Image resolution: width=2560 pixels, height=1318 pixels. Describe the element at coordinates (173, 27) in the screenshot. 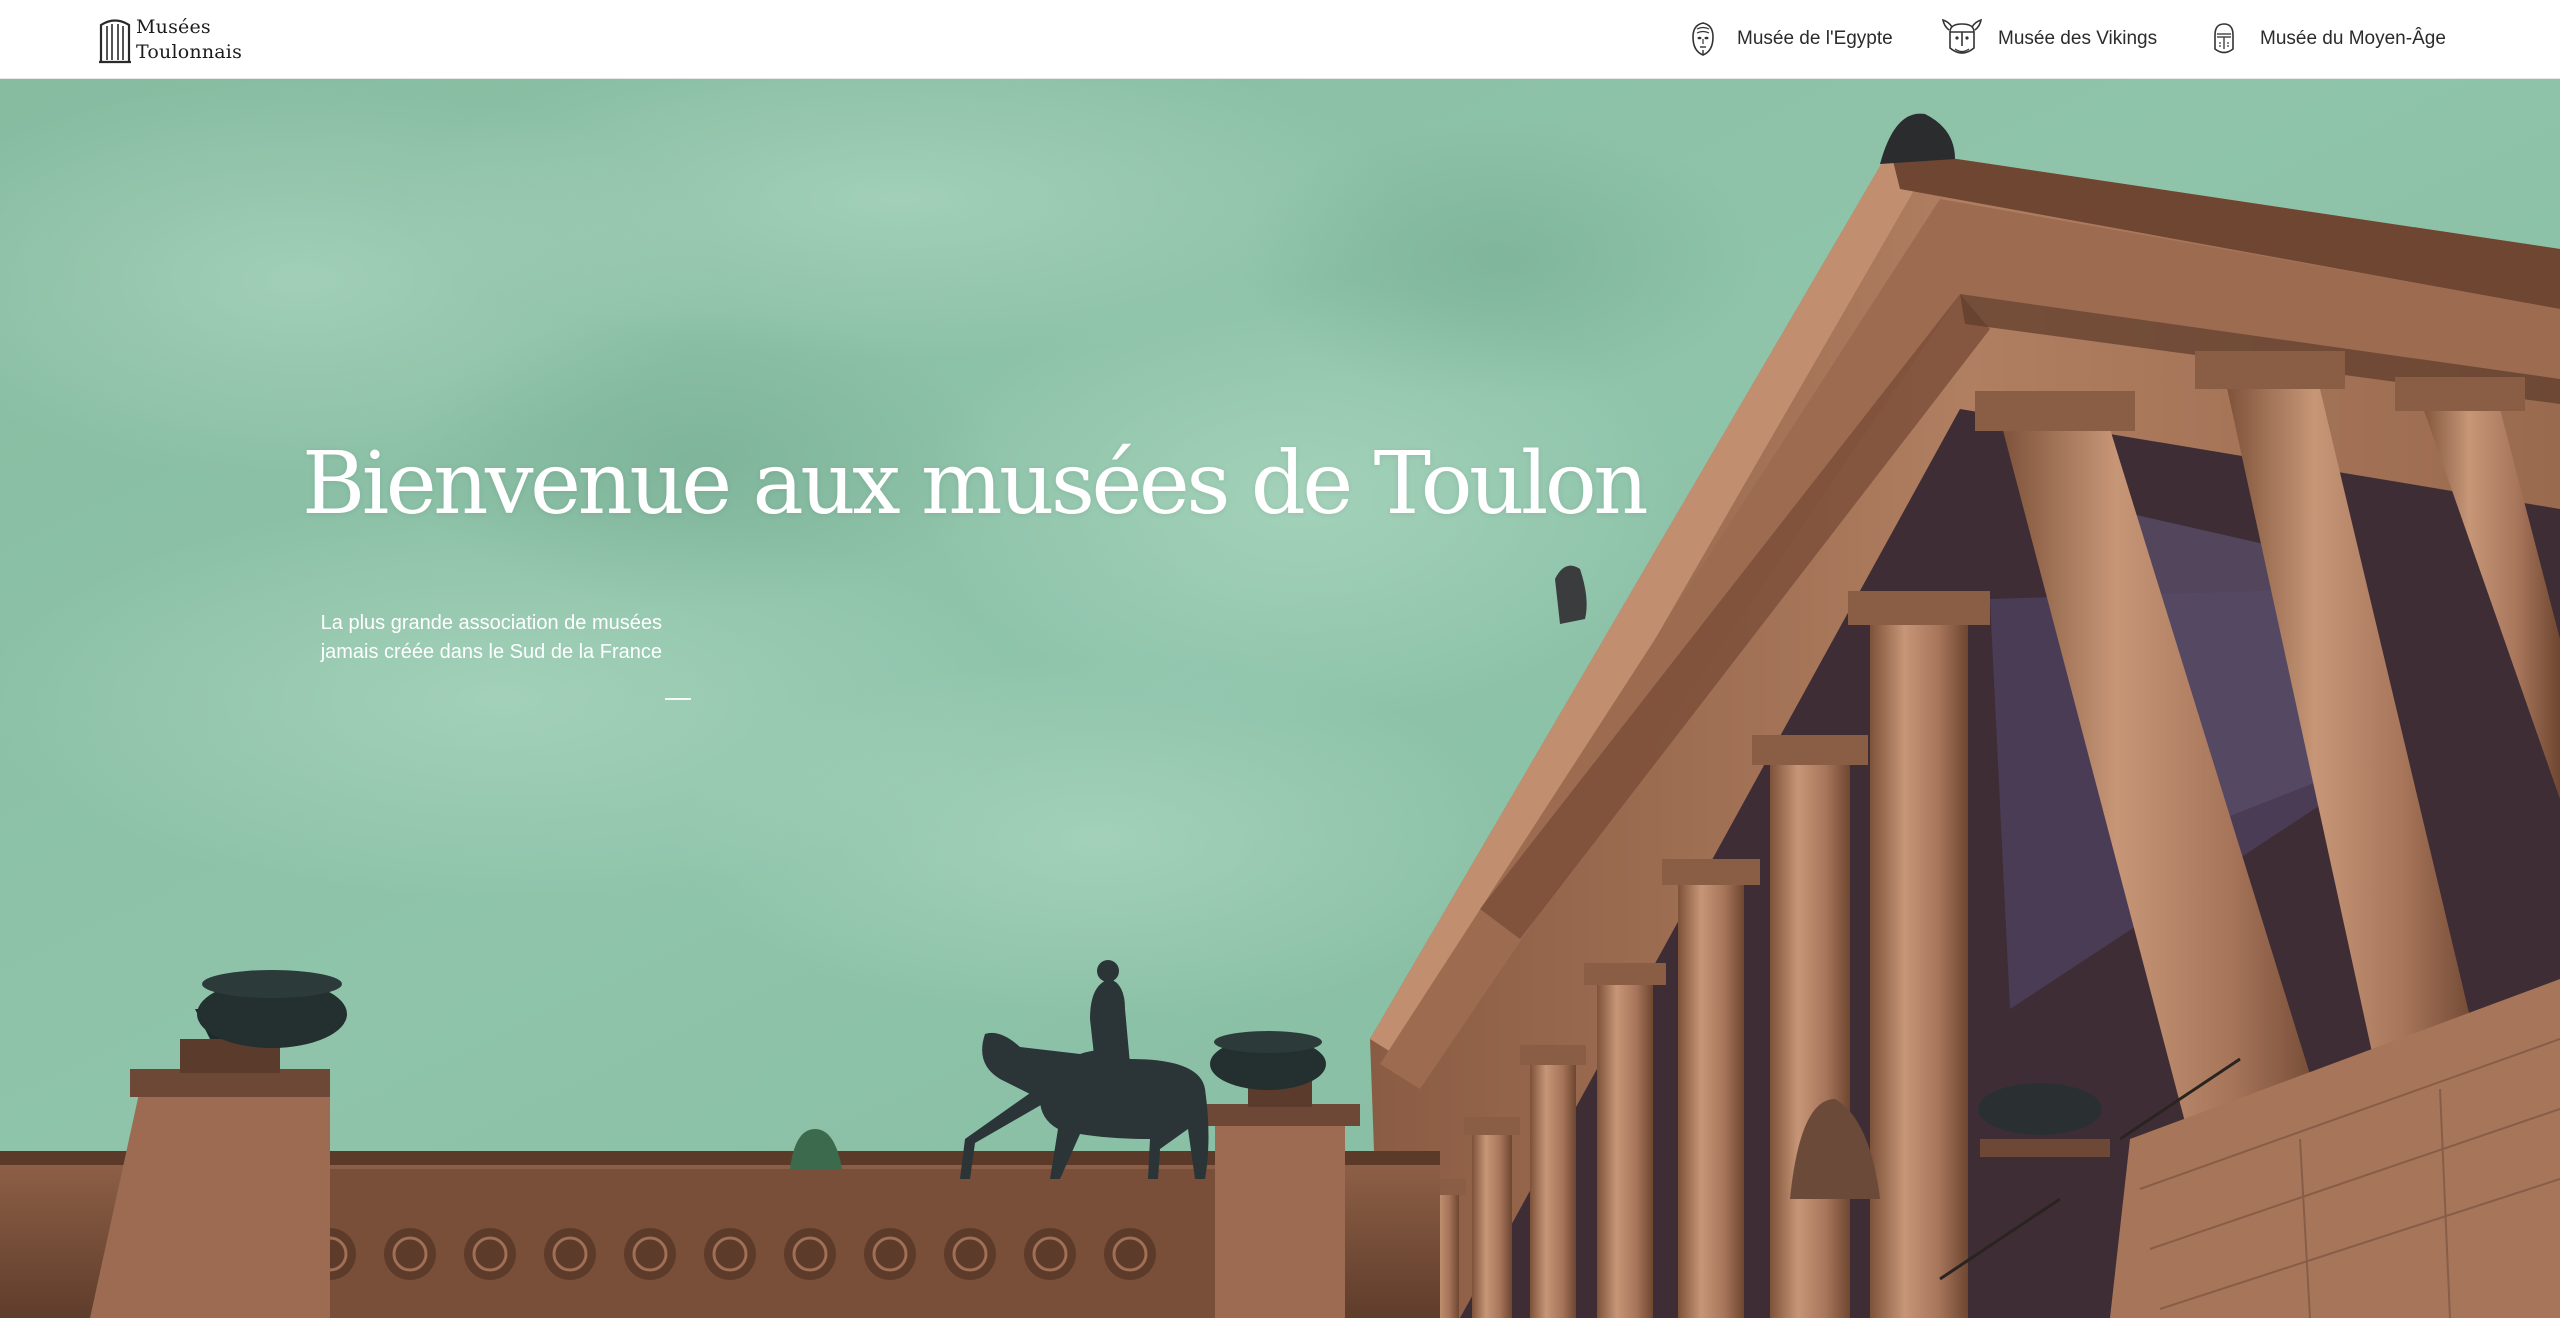

I see `brand-name-line1: Musées` at that location.